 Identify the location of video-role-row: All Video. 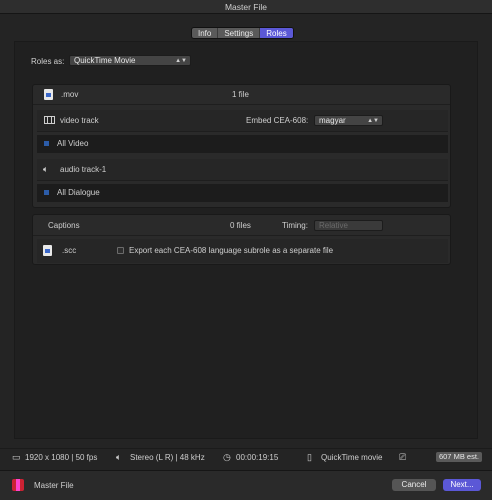
(242, 144).